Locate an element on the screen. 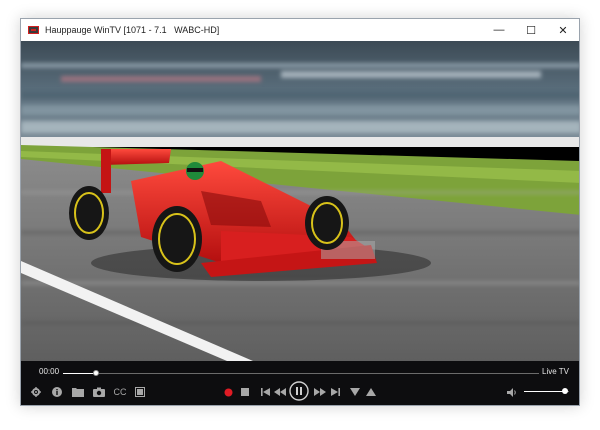  volume-slider-fill is located at coordinates (544, 391).